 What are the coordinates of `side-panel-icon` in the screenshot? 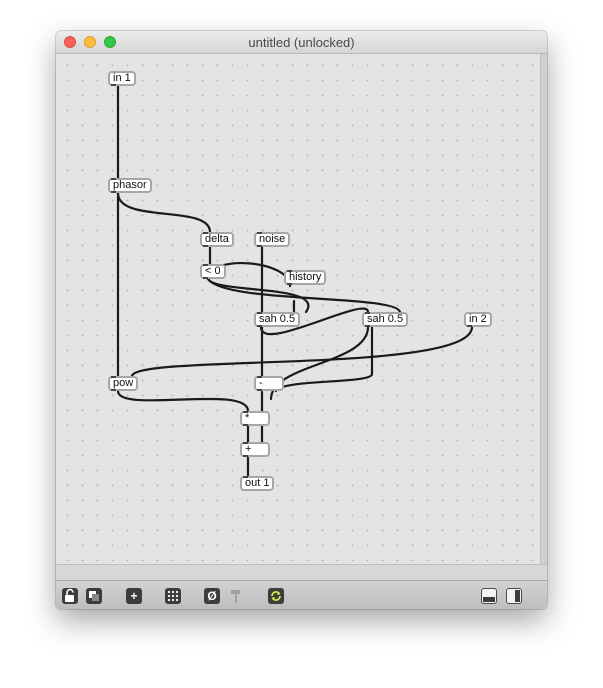 It's located at (514, 596).